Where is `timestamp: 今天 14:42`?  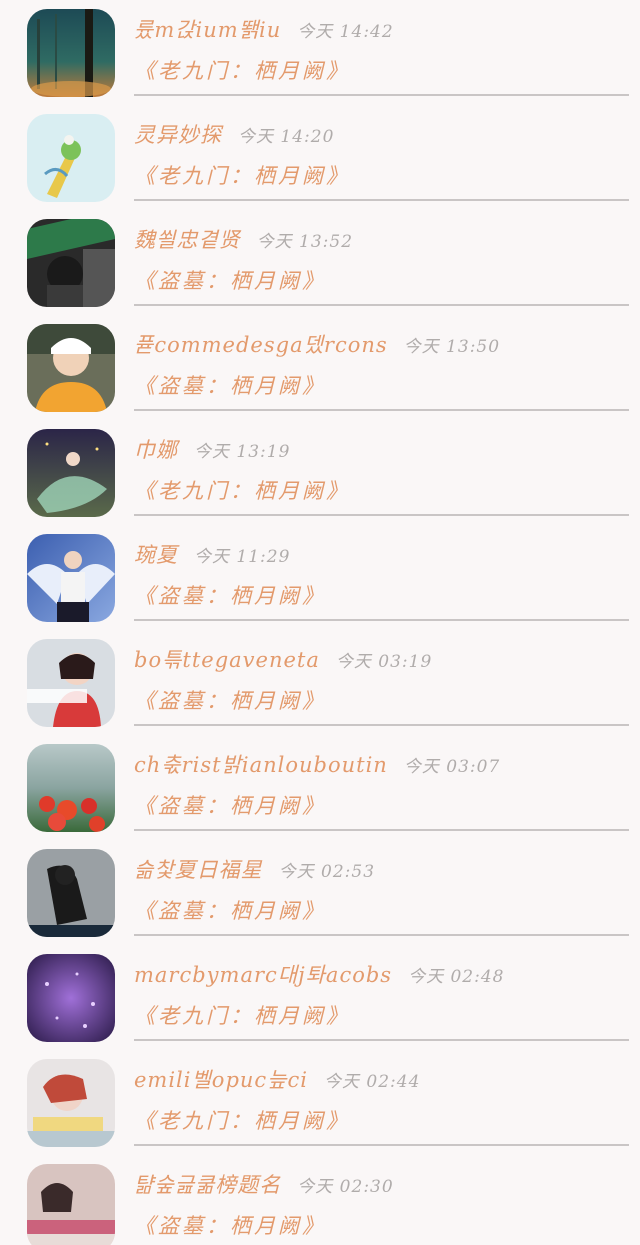 timestamp: 今天 14:42 is located at coordinates (345, 32).